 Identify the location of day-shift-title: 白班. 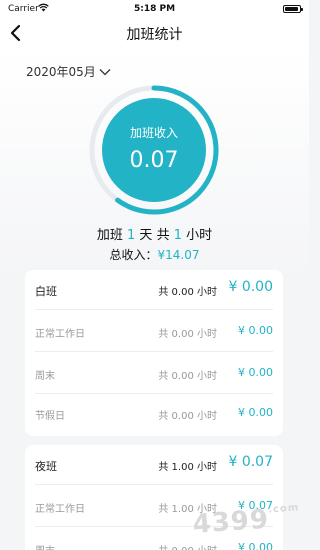
(46, 291).